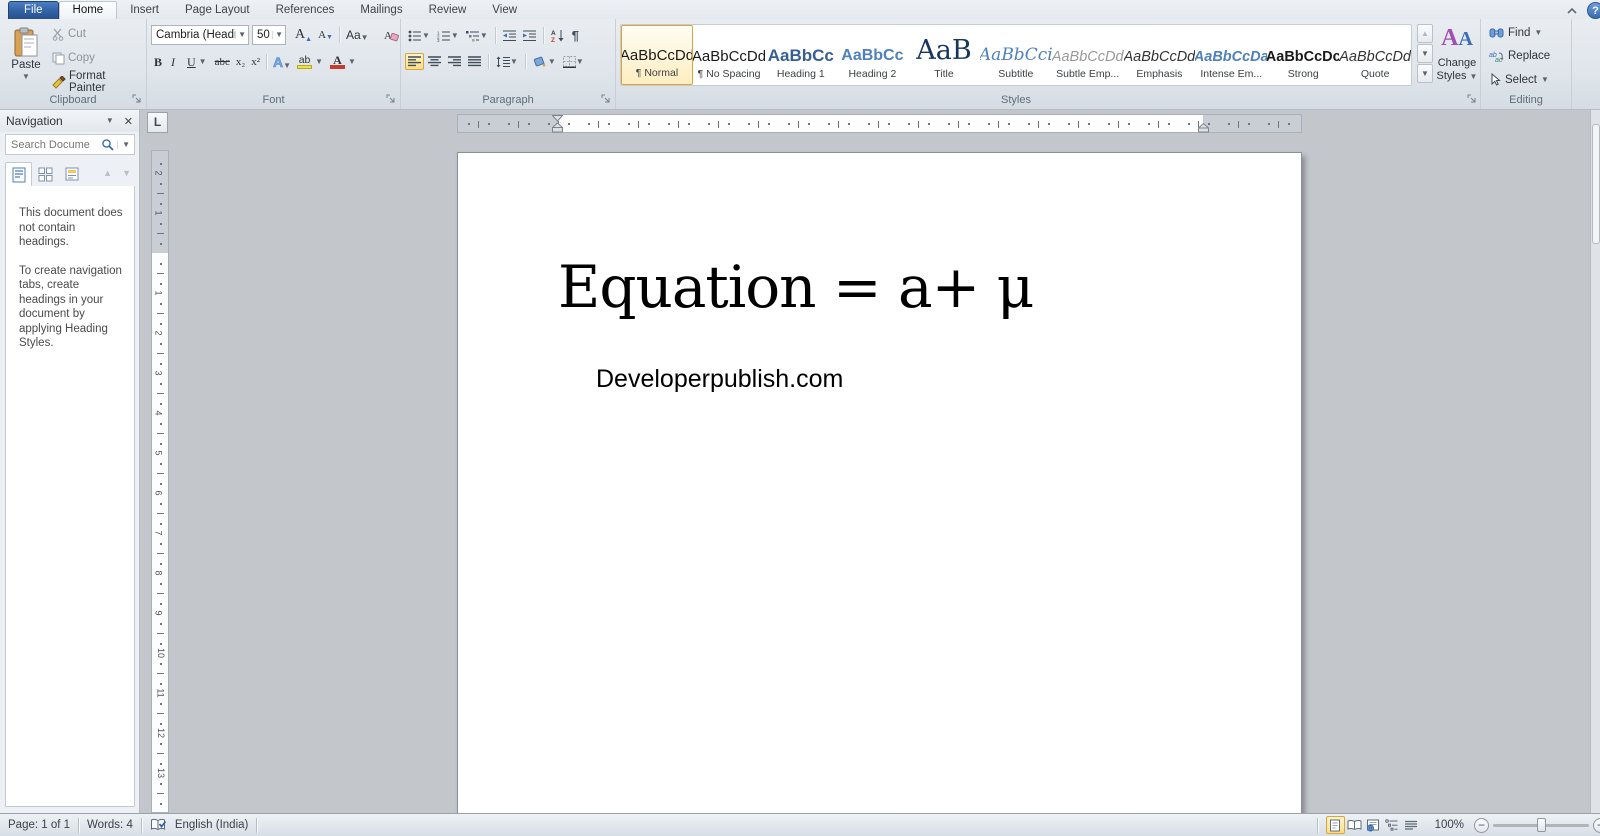 Image resolution: width=1600 pixels, height=836 pixels. What do you see at coordinates (474, 61) in the screenshot?
I see `justify-button` at bounding box center [474, 61].